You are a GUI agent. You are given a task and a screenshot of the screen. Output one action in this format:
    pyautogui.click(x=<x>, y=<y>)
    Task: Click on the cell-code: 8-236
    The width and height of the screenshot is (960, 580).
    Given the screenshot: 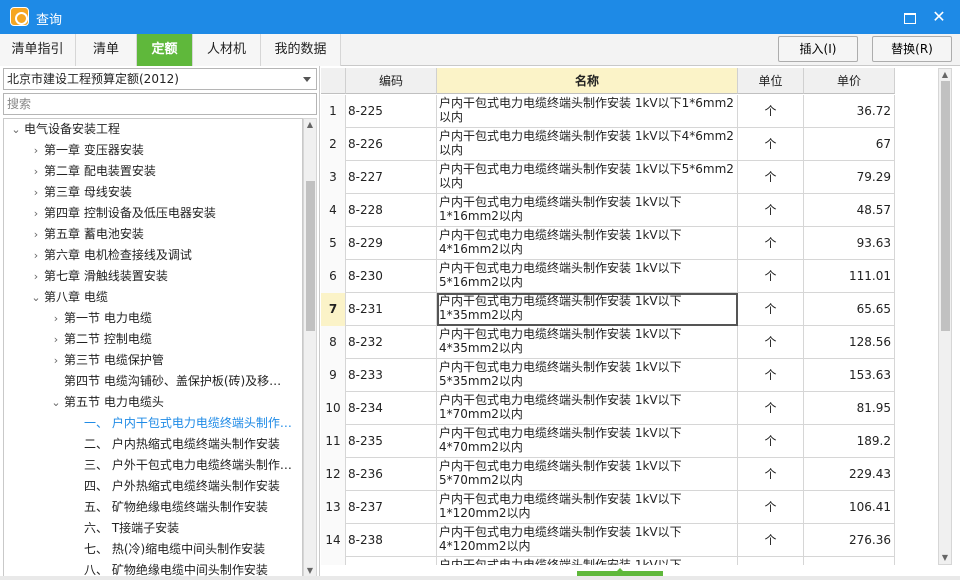 What is the action you would take?
    pyautogui.click(x=391, y=474)
    